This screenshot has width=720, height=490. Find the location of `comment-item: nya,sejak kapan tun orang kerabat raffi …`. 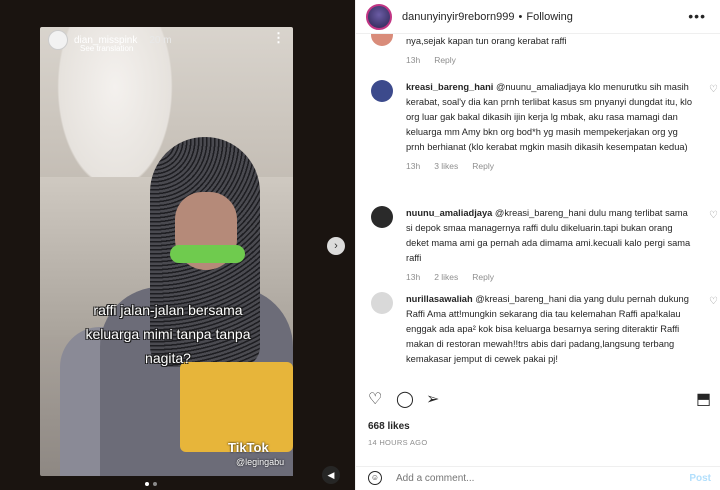

comment-item: nya,sejak kapan tun orang kerabat raffi … is located at coordinates (533, 49).